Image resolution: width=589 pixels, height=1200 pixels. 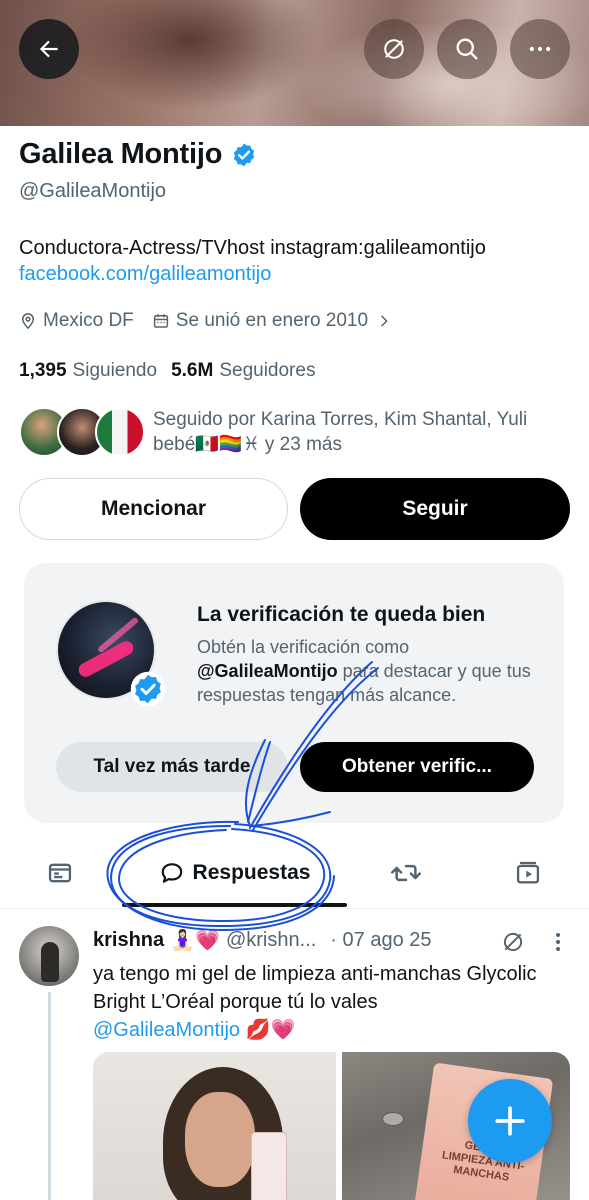 I want to click on more-vertical-icon, so click(x=558, y=942).